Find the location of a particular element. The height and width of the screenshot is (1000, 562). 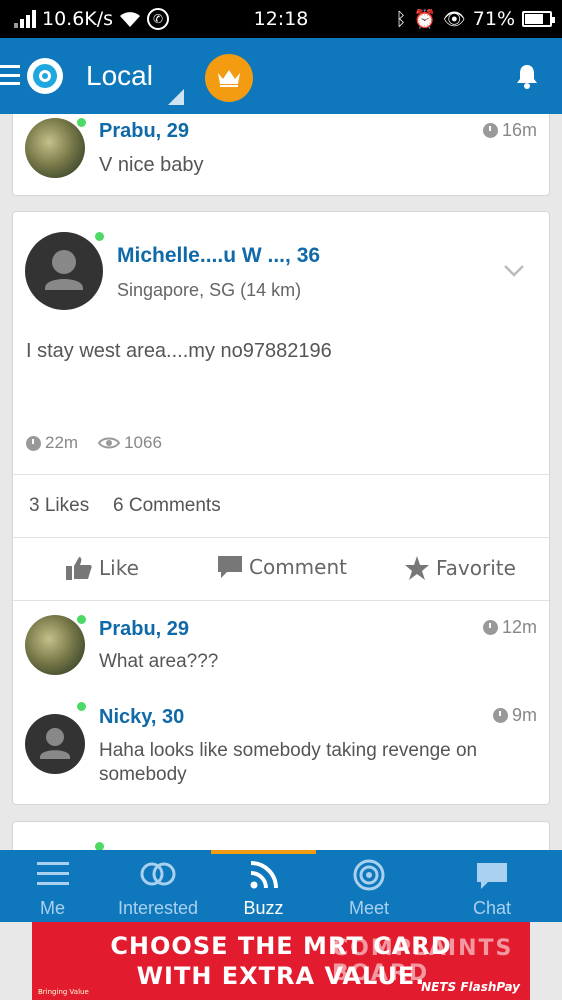

tab-chat: Chat is located at coordinates (492, 886).